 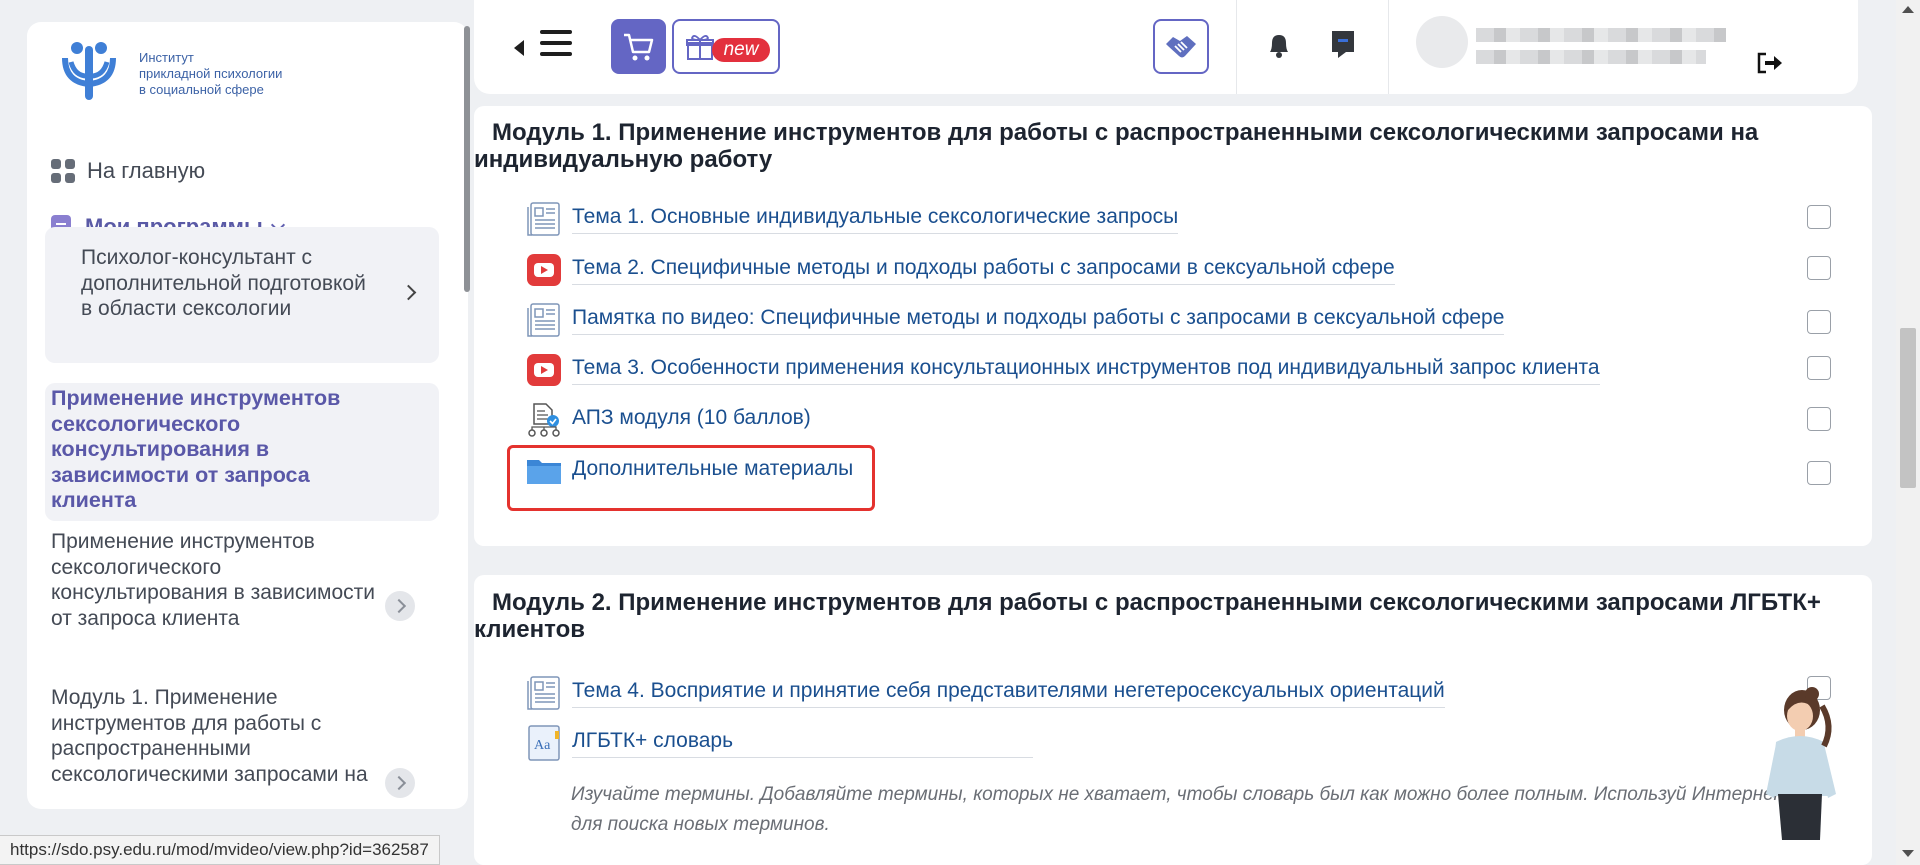 What do you see at coordinates (63, 171) in the screenshot?
I see `dashboard-icon` at bounding box center [63, 171].